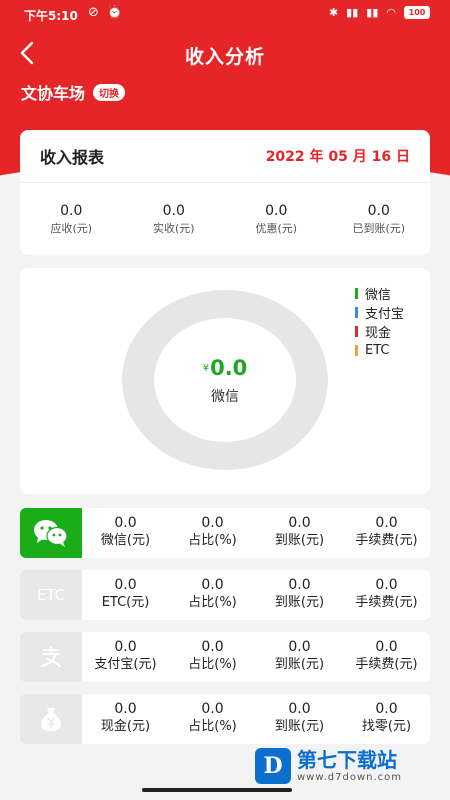 The height and width of the screenshot is (800, 450). I want to click on stat-label: 应收(元), so click(71, 228).